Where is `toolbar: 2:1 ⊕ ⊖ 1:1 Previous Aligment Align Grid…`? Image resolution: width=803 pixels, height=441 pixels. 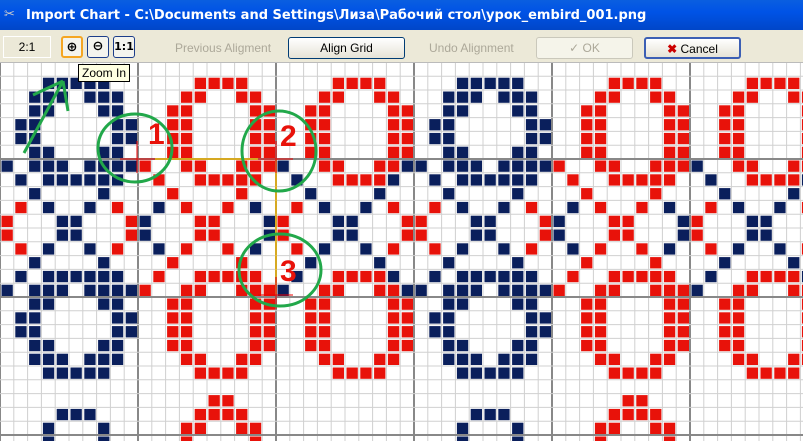 toolbar: 2:1 ⊕ ⊖ 1:1 Previous Aligment Align Grid… is located at coordinates (401, 46).